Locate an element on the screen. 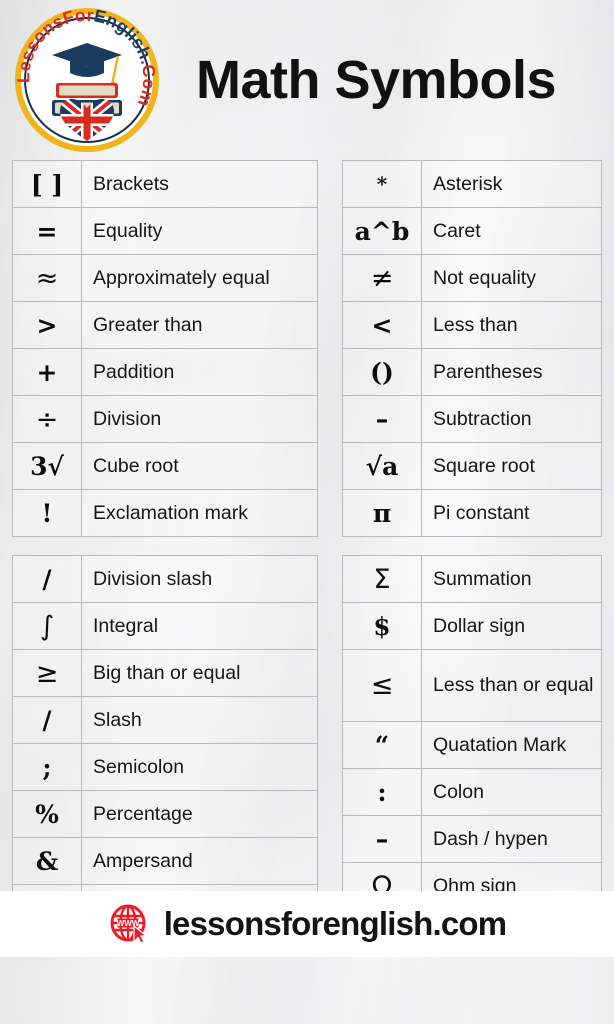 This screenshot has height=1024, width=614. symbol-cell: ≥ is located at coordinates (47, 673).